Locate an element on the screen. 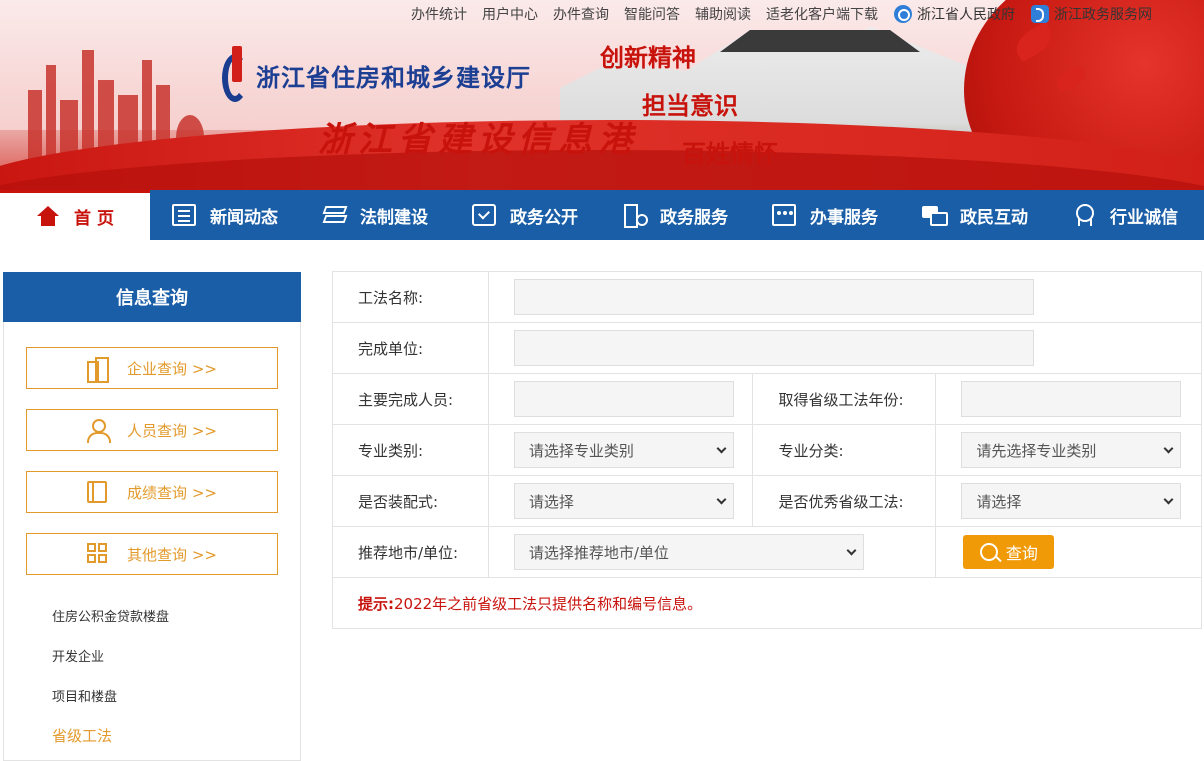 The width and height of the screenshot is (1204, 761). people-board-icon is located at coordinates (784, 215).